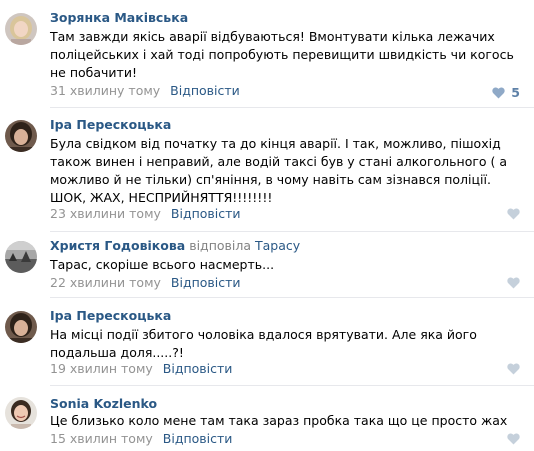 Image resolution: width=534 pixels, height=451 pixels. Describe the element at coordinates (277, 245) in the screenshot. I see `reply-to-link: Тарасу` at that location.